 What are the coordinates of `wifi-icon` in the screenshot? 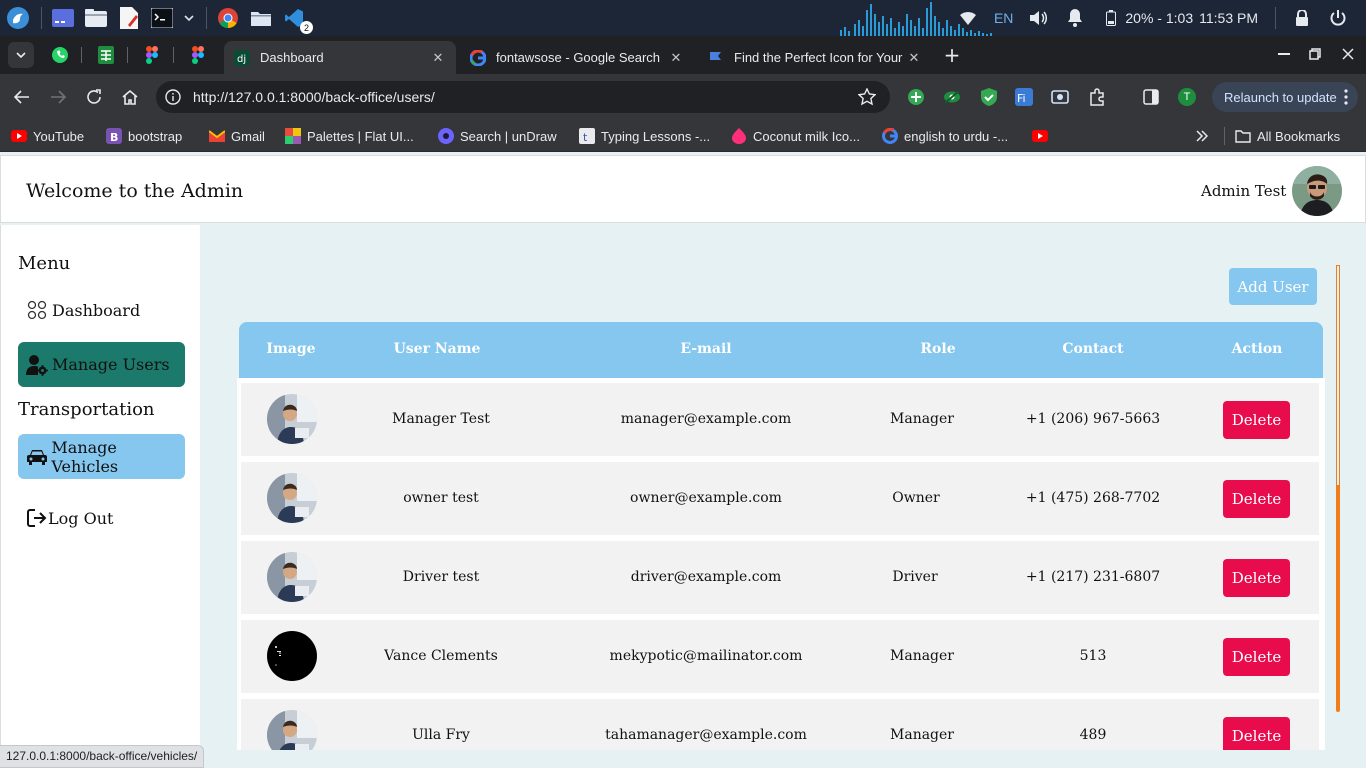 It's located at (968, 18).